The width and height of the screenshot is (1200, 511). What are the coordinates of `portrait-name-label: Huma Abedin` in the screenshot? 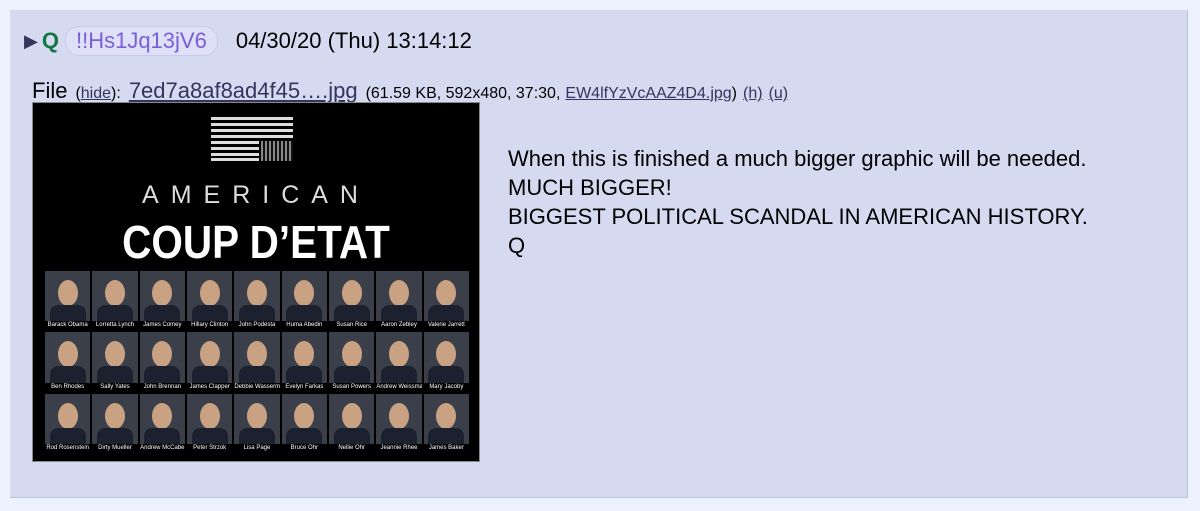 It's located at (304, 326).